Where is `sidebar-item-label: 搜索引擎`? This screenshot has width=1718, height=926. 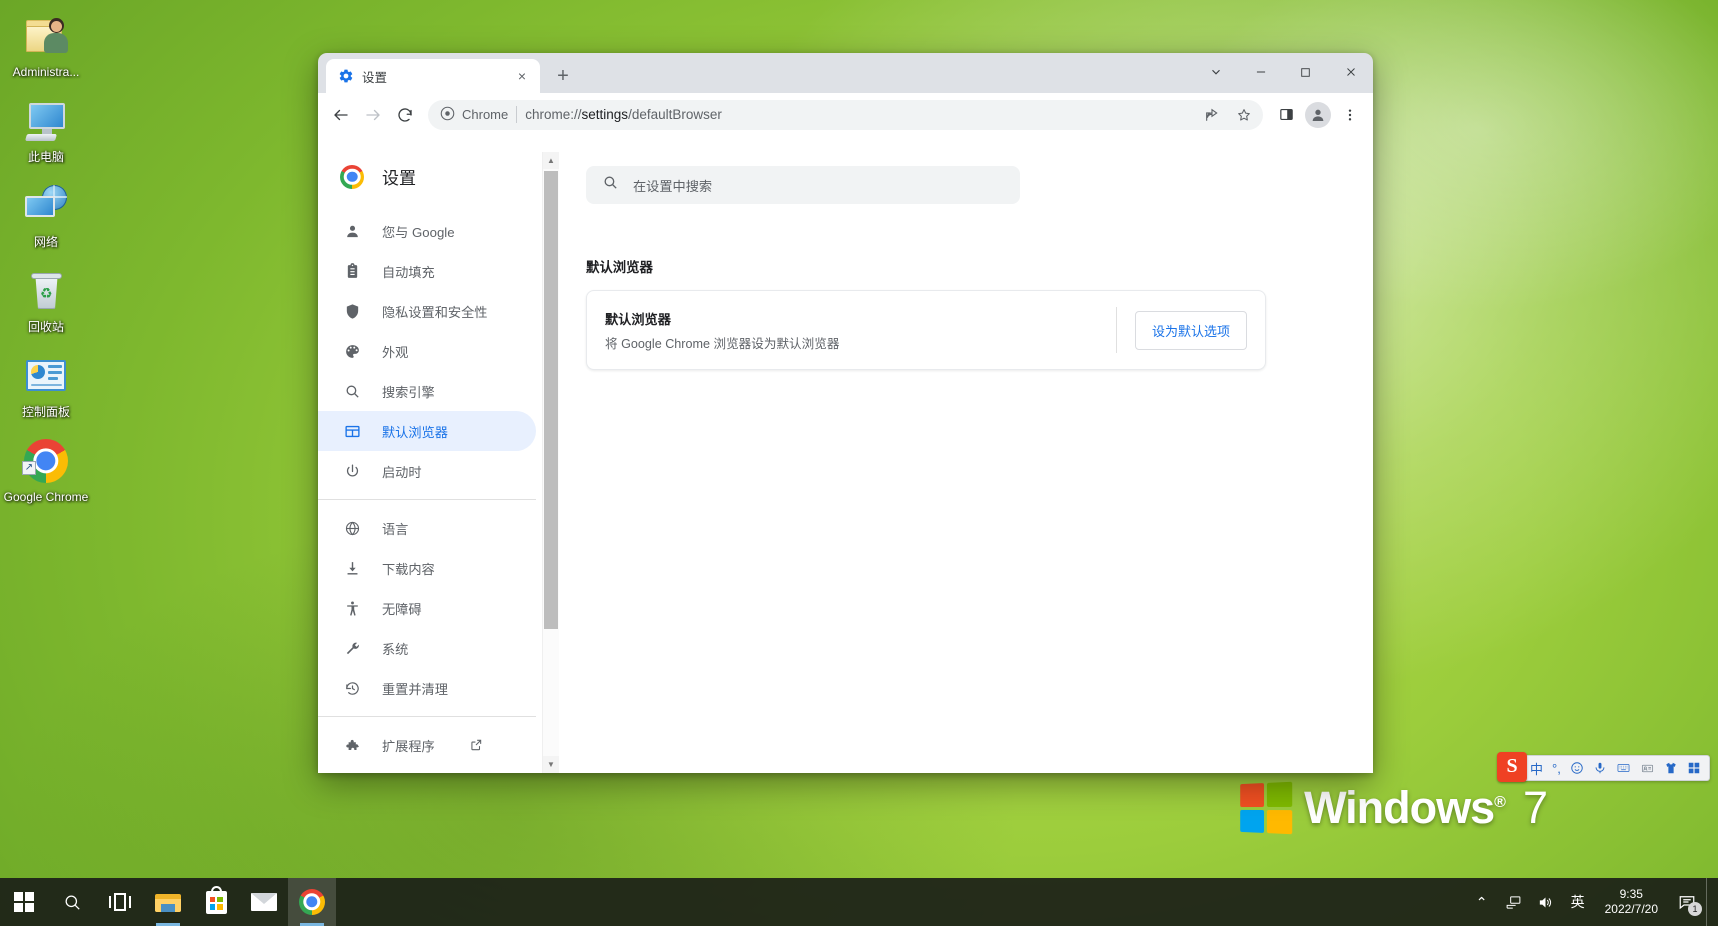
sidebar-item-label: 搜索引擎 is located at coordinates (408, 392).